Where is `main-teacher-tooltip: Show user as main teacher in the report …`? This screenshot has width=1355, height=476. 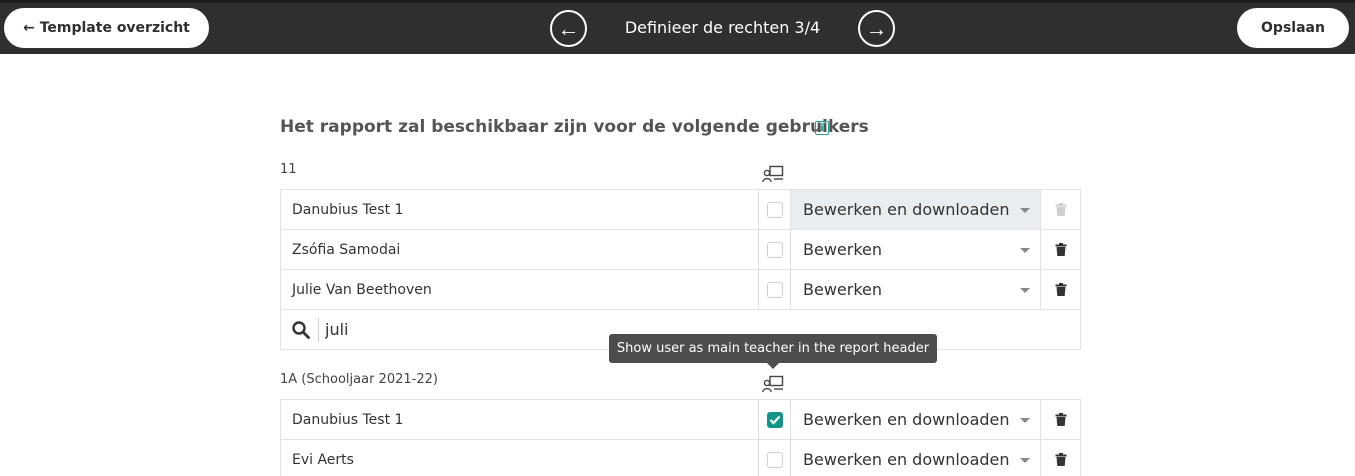
main-teacher-tooltip: Show user as main teacher in the report … is located at coordinates (773, 348).